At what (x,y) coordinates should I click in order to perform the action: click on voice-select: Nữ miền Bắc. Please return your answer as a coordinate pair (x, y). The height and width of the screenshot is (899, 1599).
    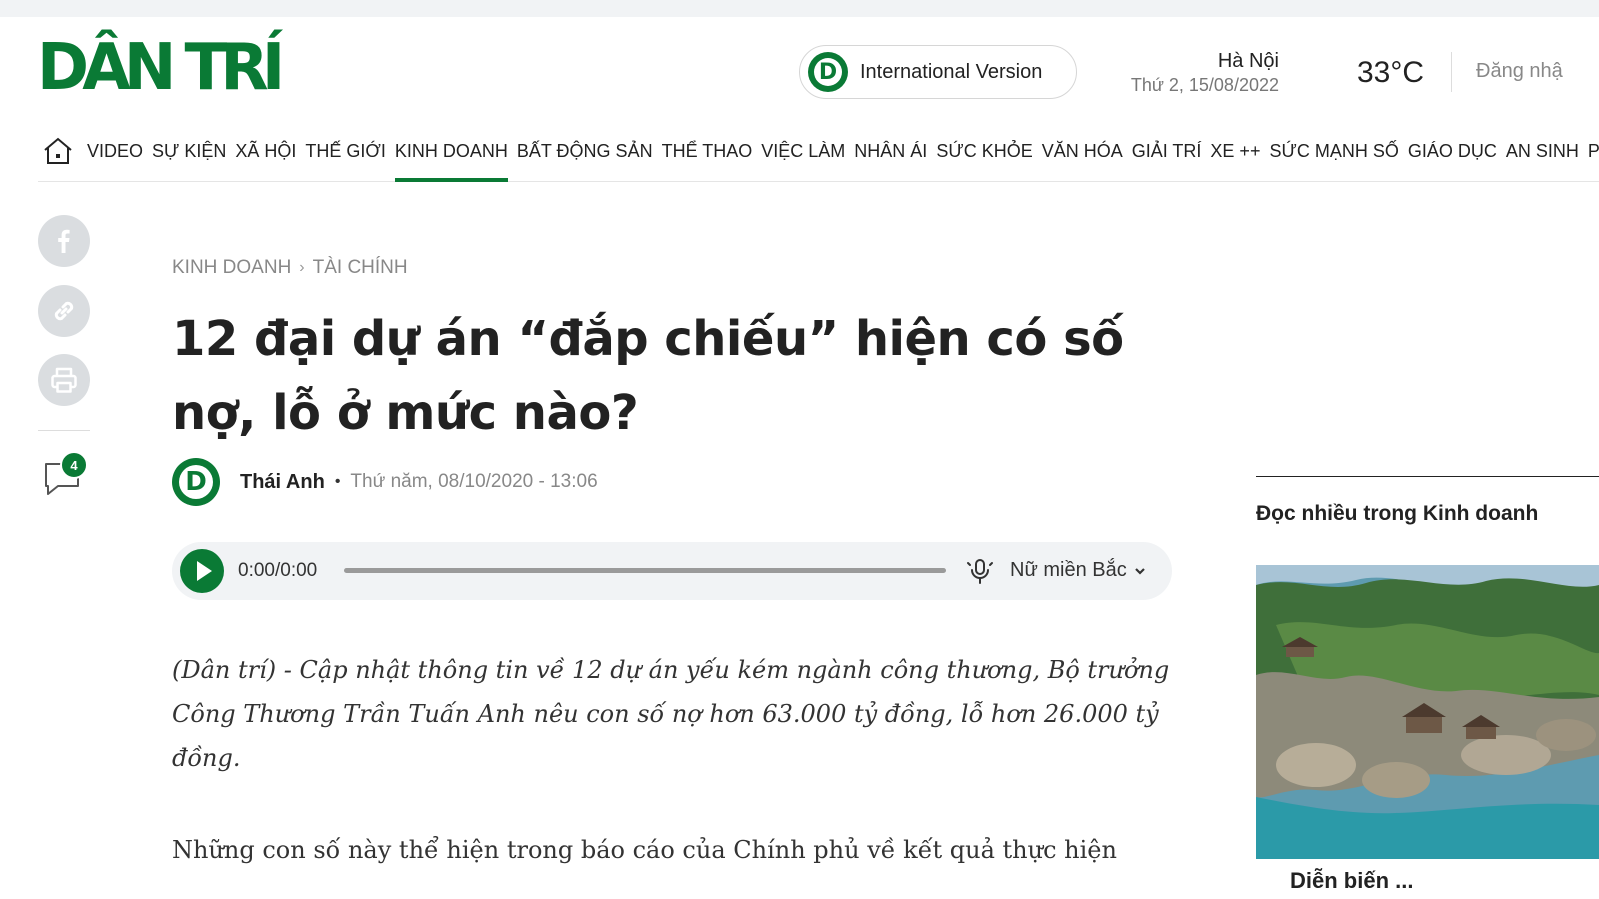
    Looking at the image, I should click on (1078, 570).